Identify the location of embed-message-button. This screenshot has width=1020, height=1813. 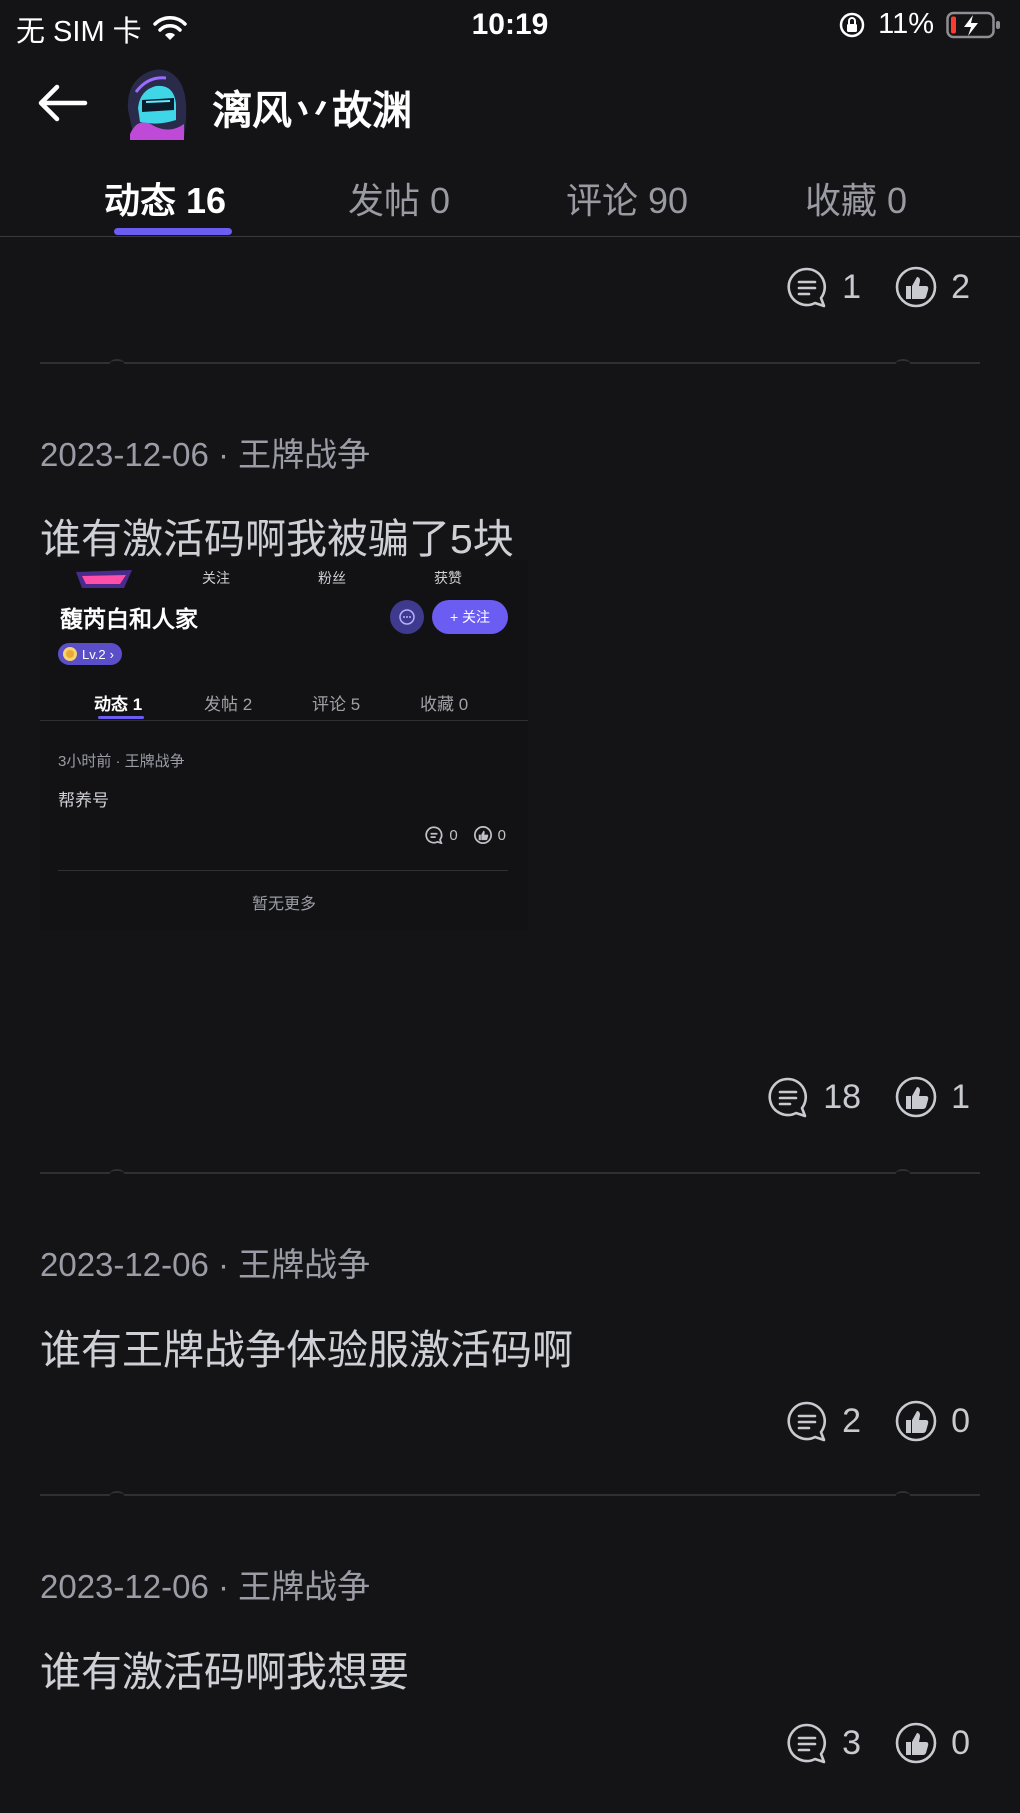
(407, 617).